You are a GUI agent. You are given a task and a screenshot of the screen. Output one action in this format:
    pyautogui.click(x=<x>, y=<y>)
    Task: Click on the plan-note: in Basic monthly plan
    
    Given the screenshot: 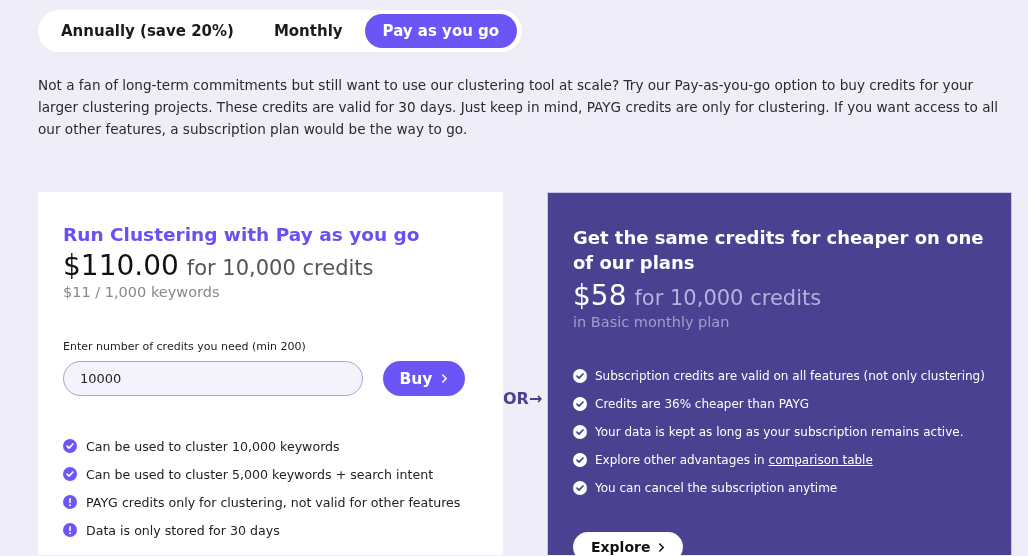 What is the action you would take?
    pyautogui.click(x=652, y=322)
    